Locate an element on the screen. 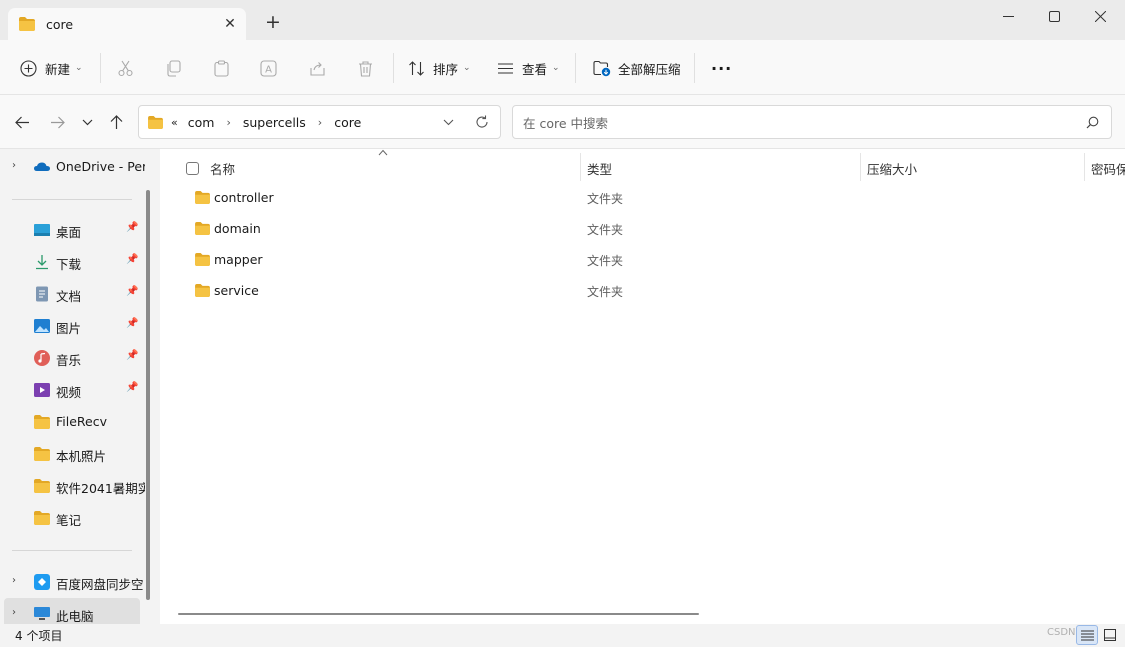 The height and width of the screenshot is (647, 1125). crumb-com: com is located at coordinates (201, 122).